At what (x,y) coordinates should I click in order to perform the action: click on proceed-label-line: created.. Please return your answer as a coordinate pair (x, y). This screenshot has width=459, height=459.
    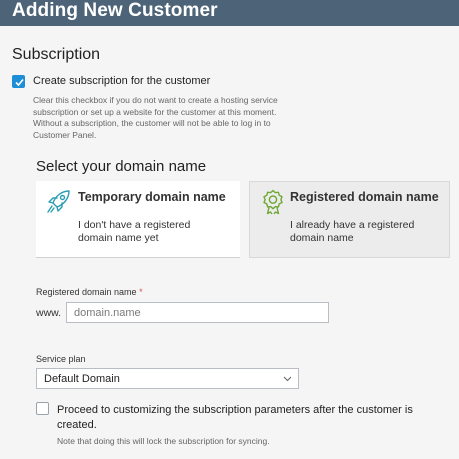
    Looking at the image, I should click on (77, 425).